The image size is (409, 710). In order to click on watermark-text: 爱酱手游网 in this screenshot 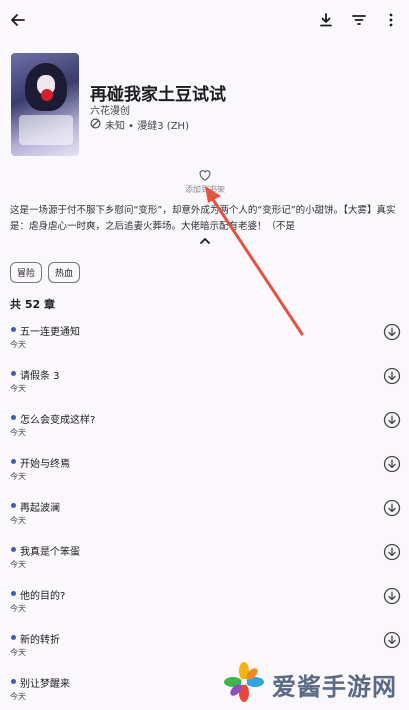, I will do `click(334, 686)`.